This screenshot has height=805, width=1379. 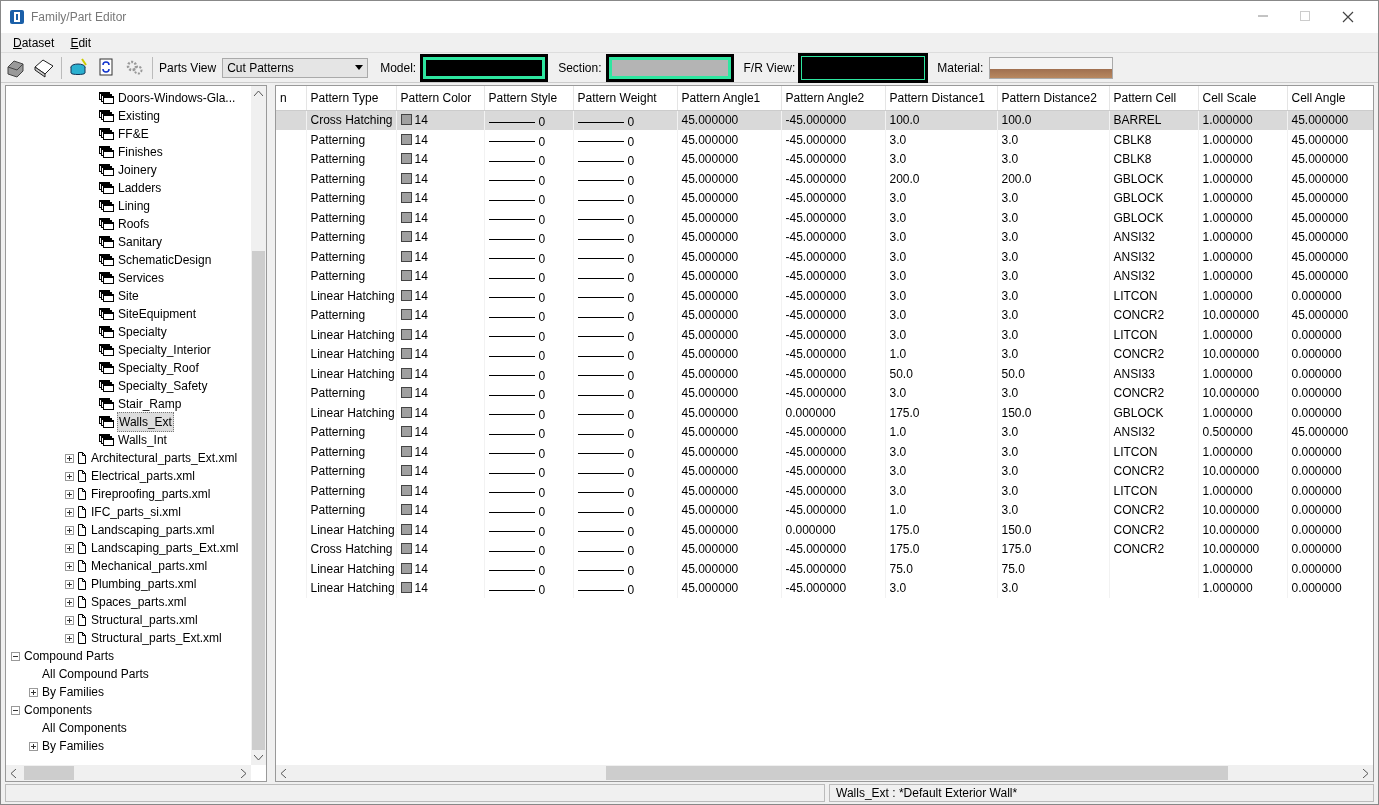 What do you see at coordinates (137, 170) in the screenshot?
I see `tree-item: Joinery` at bounding box center [137, 170].